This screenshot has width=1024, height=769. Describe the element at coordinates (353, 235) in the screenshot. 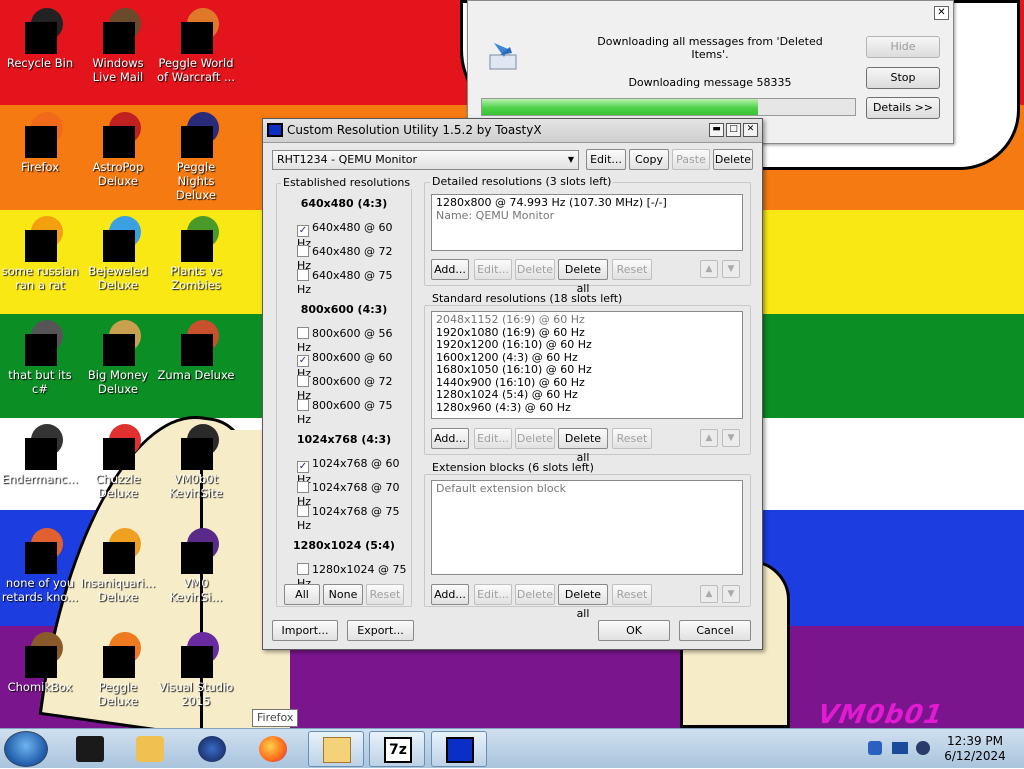

I see `resolution-checkbox: ✓ 640x480 @ 60 Hz` at that location.